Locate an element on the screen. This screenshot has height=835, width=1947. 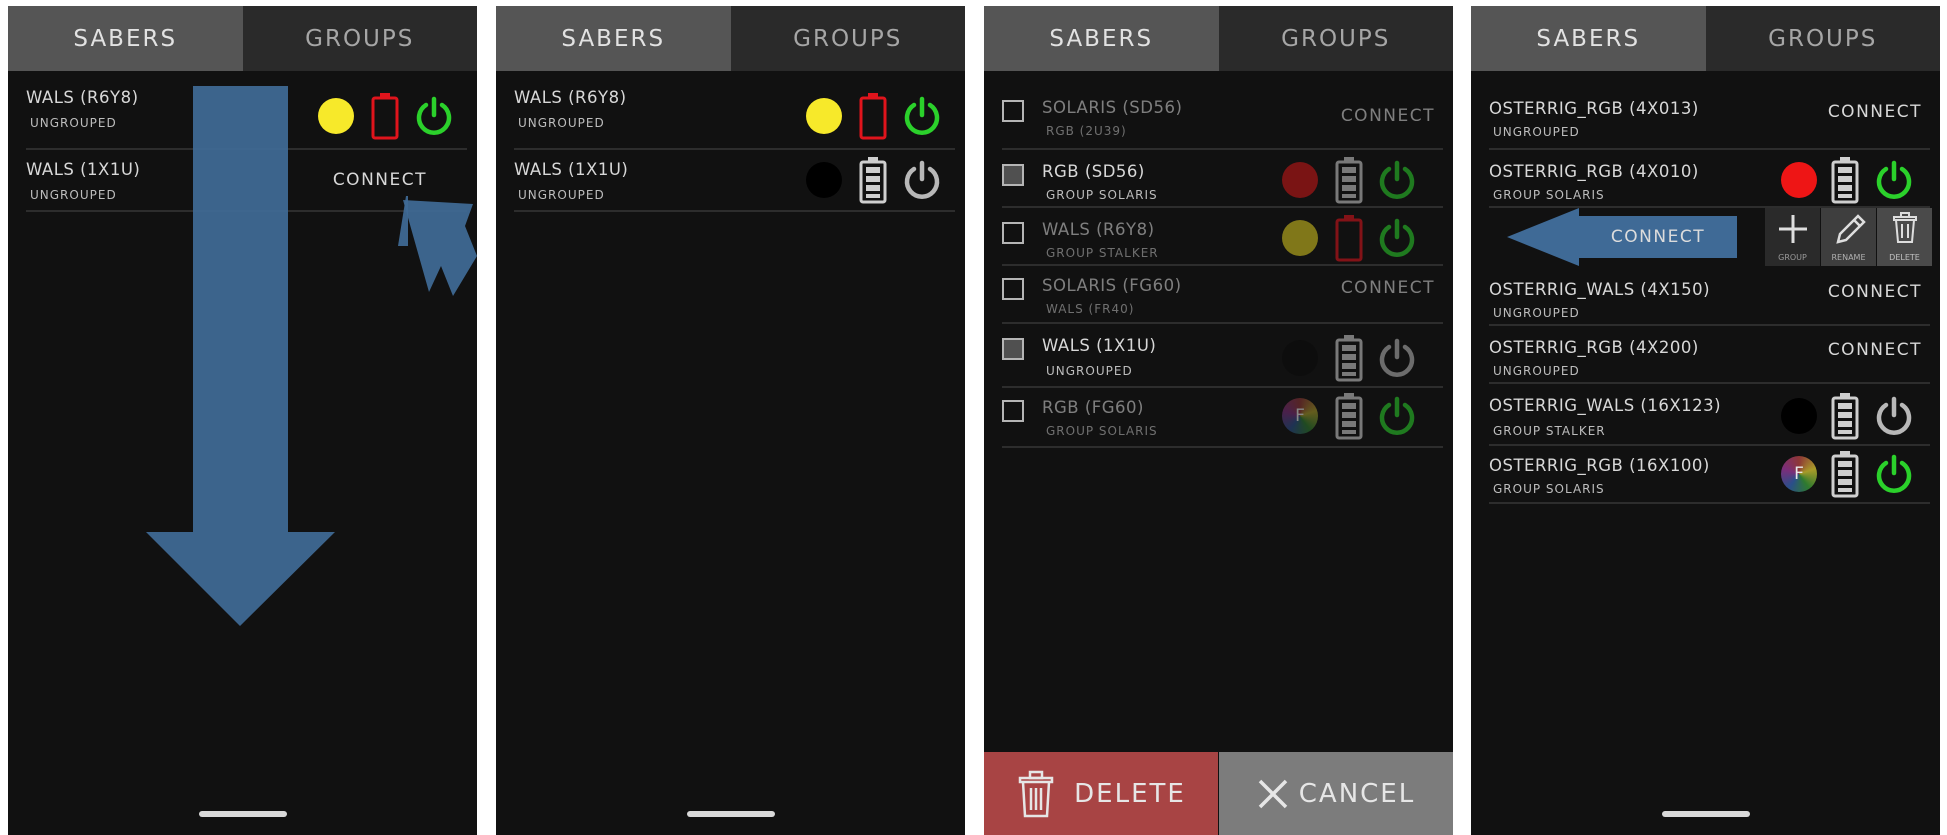
saber-row: WALS (R6Y8) GROUP STALKER is located at coordinates (1222, 237).